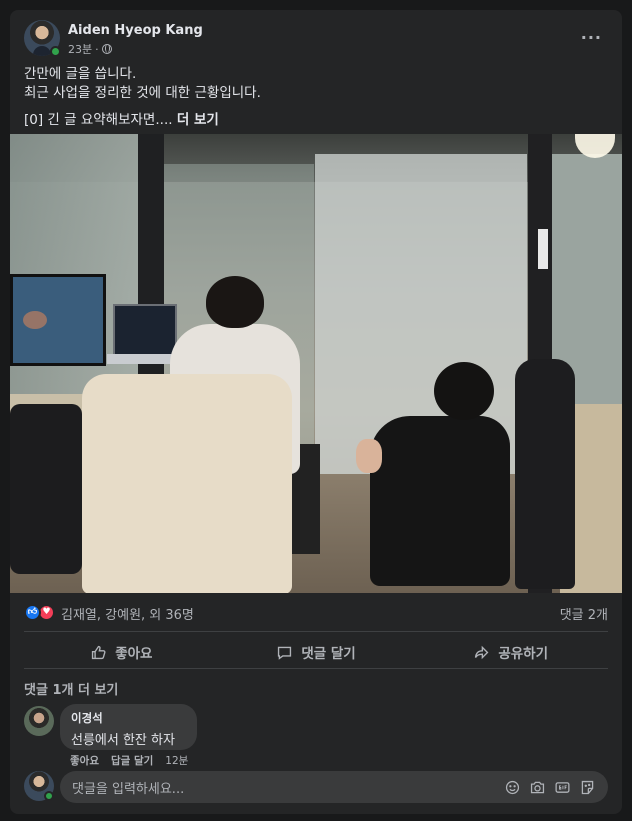 The width and height of the screenshot is (632, 821). What do you see at coordinates (591, 37) in the screenshot?
I see `more-options-icon: ···` at bounding box center [591, 37].